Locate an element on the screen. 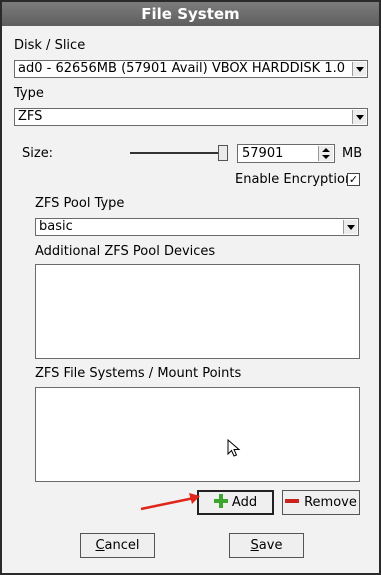  zfs-pool-type-select: basic is located at coordinates (197, 227).